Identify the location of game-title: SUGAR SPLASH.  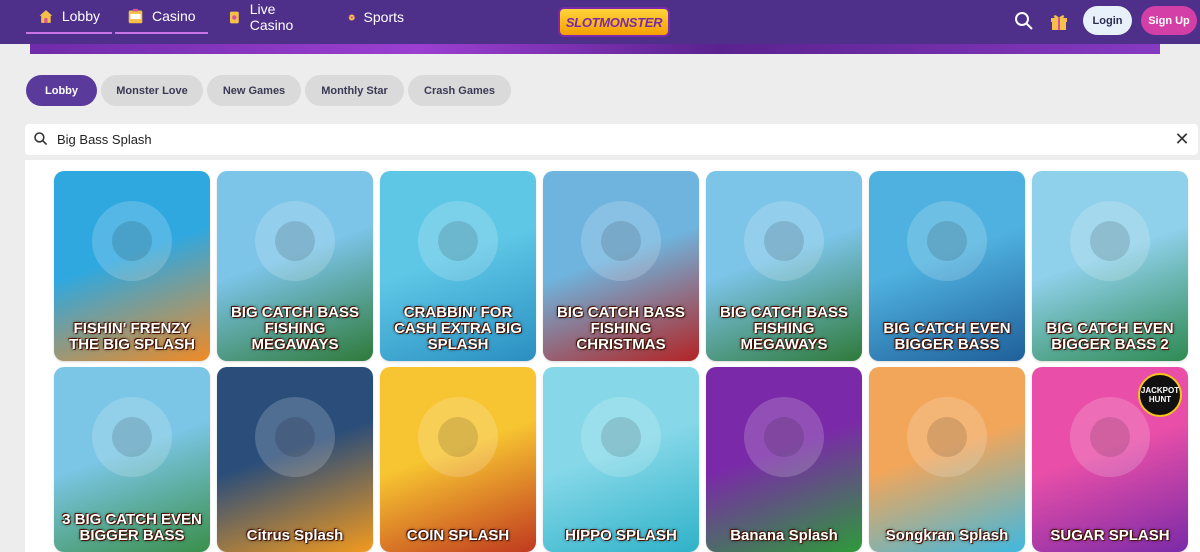
(1110, 535).